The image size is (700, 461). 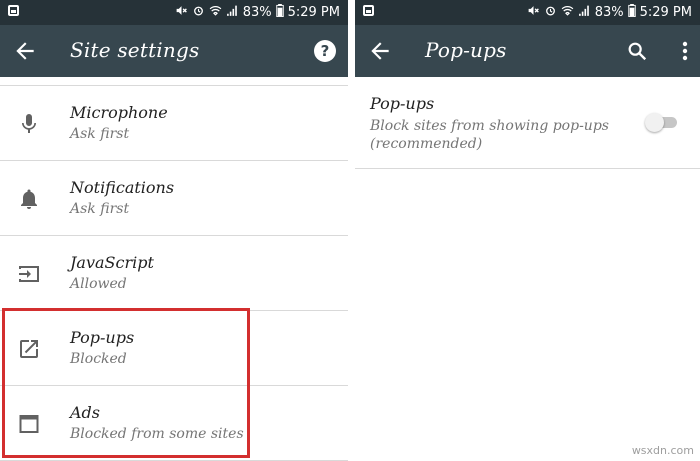 What do you see at coordinates (351, 230) in the screenshot?
I see `screen-divider` at bounding box center [351, 230].